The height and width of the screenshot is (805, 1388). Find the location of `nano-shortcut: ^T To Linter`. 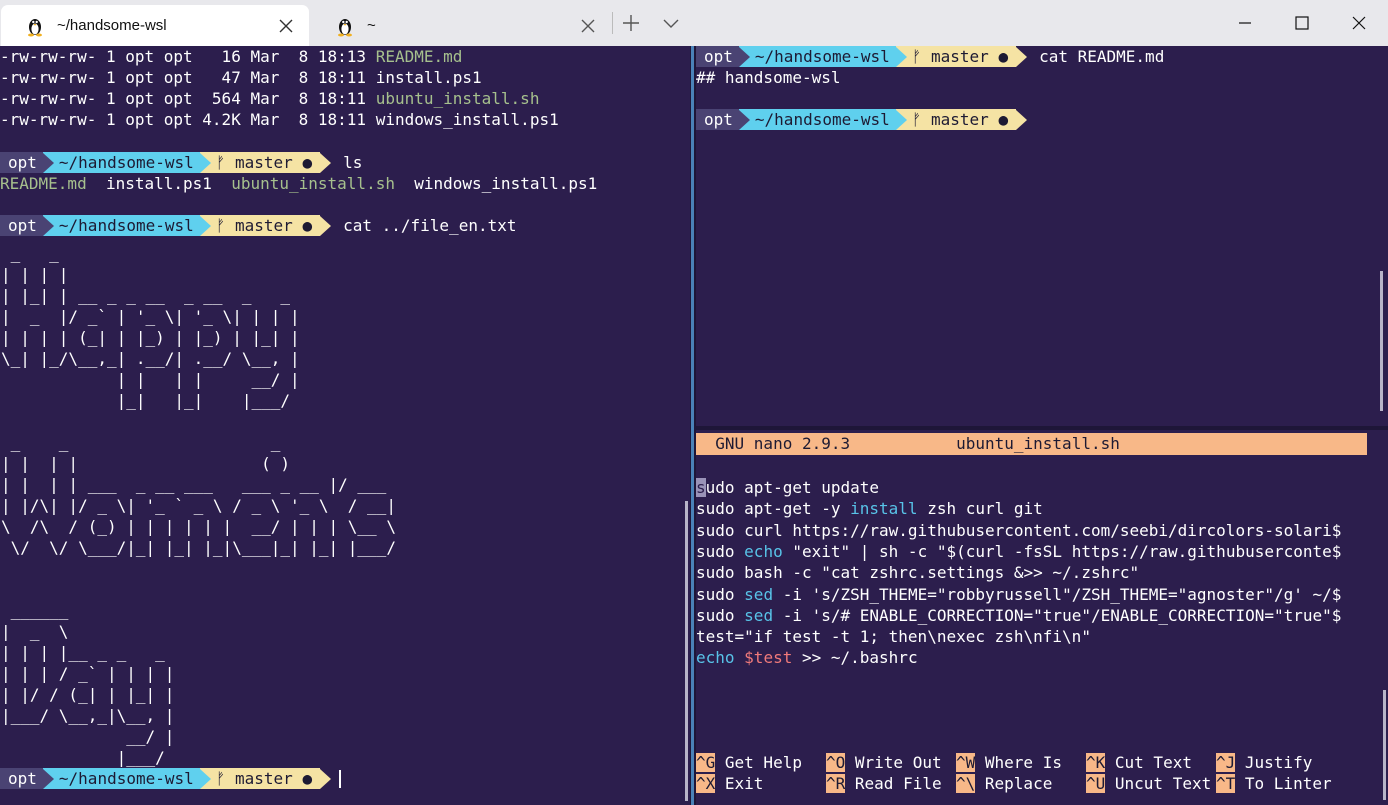

nano-shortcut: ^T To Linter is located at coordinates (1274, 783).